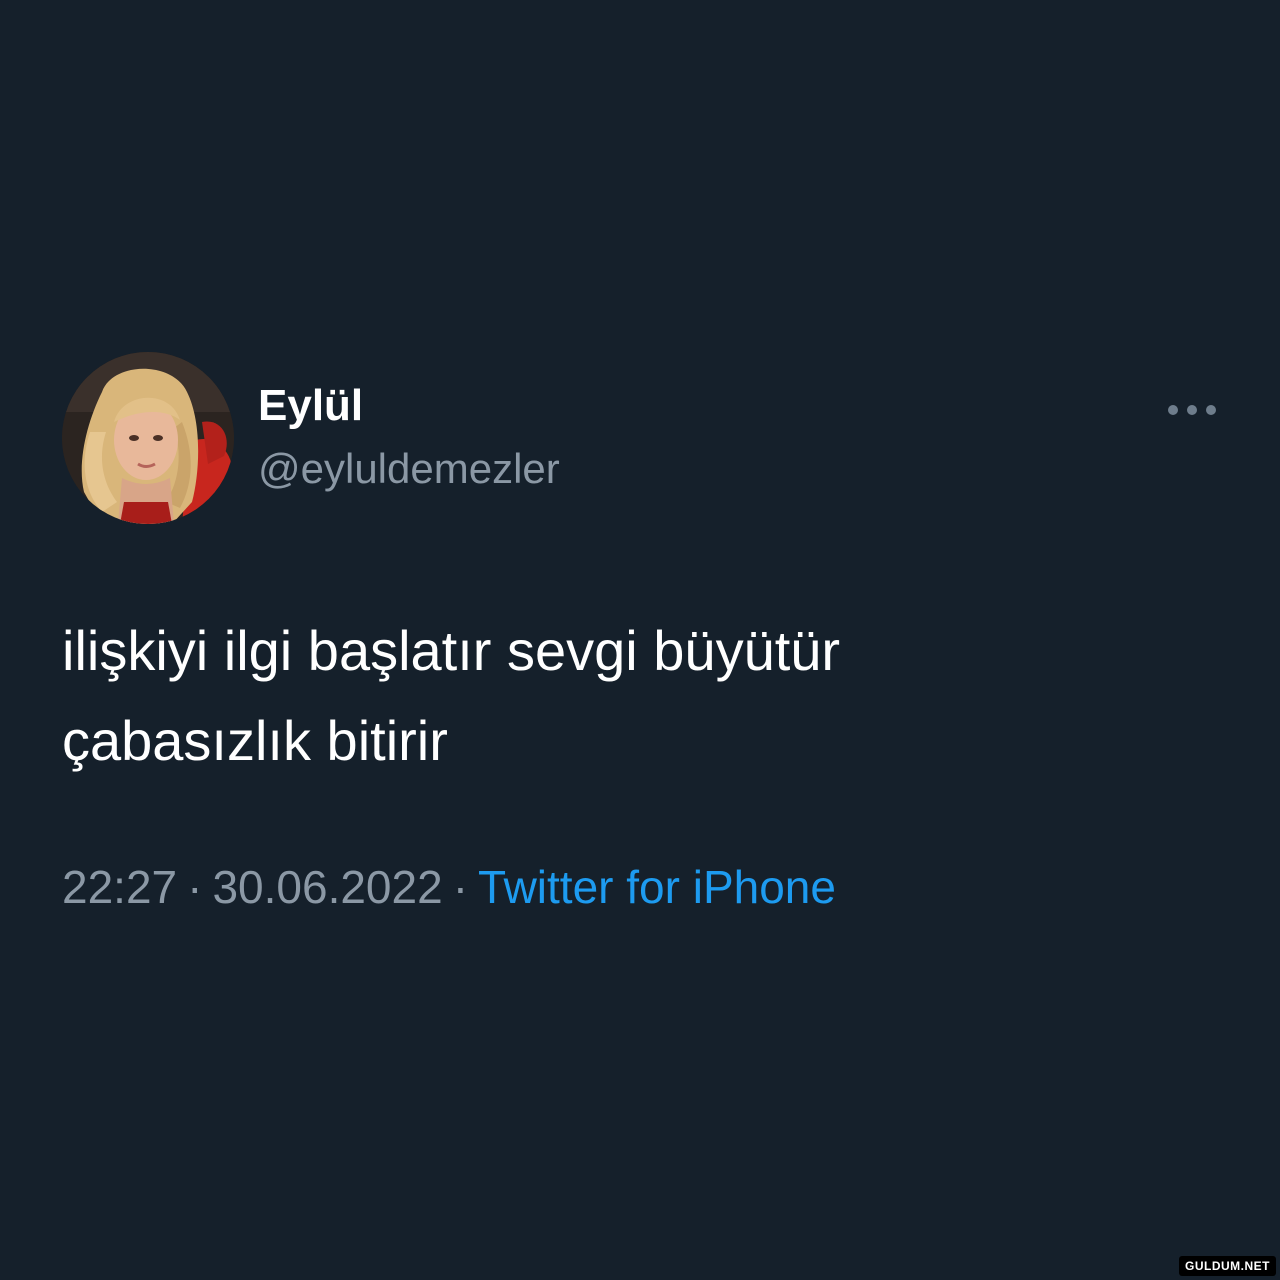 The height and width of the screenshot is (1280, 1280). What do you see at coordinates (409, 469) in the screenshot?
I see `user-handle: @eyluldemezler` at bounding box center [409, 469].